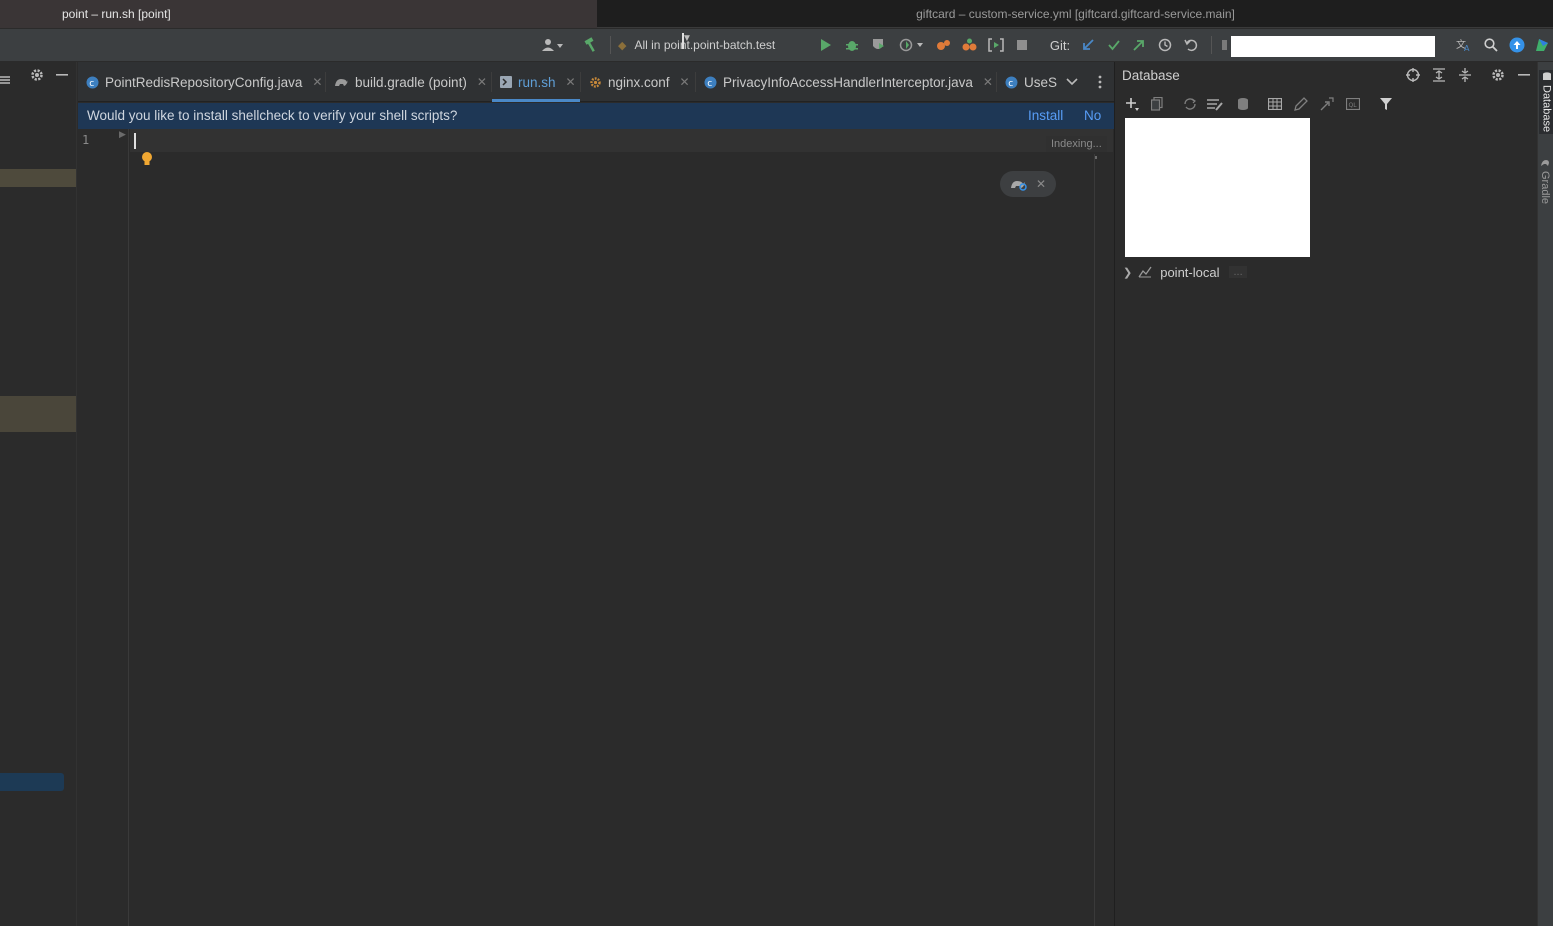 Image resolution: width=1553 pixels, height=926 pixels. I want to click on undo-icon, so click(1191, 45).